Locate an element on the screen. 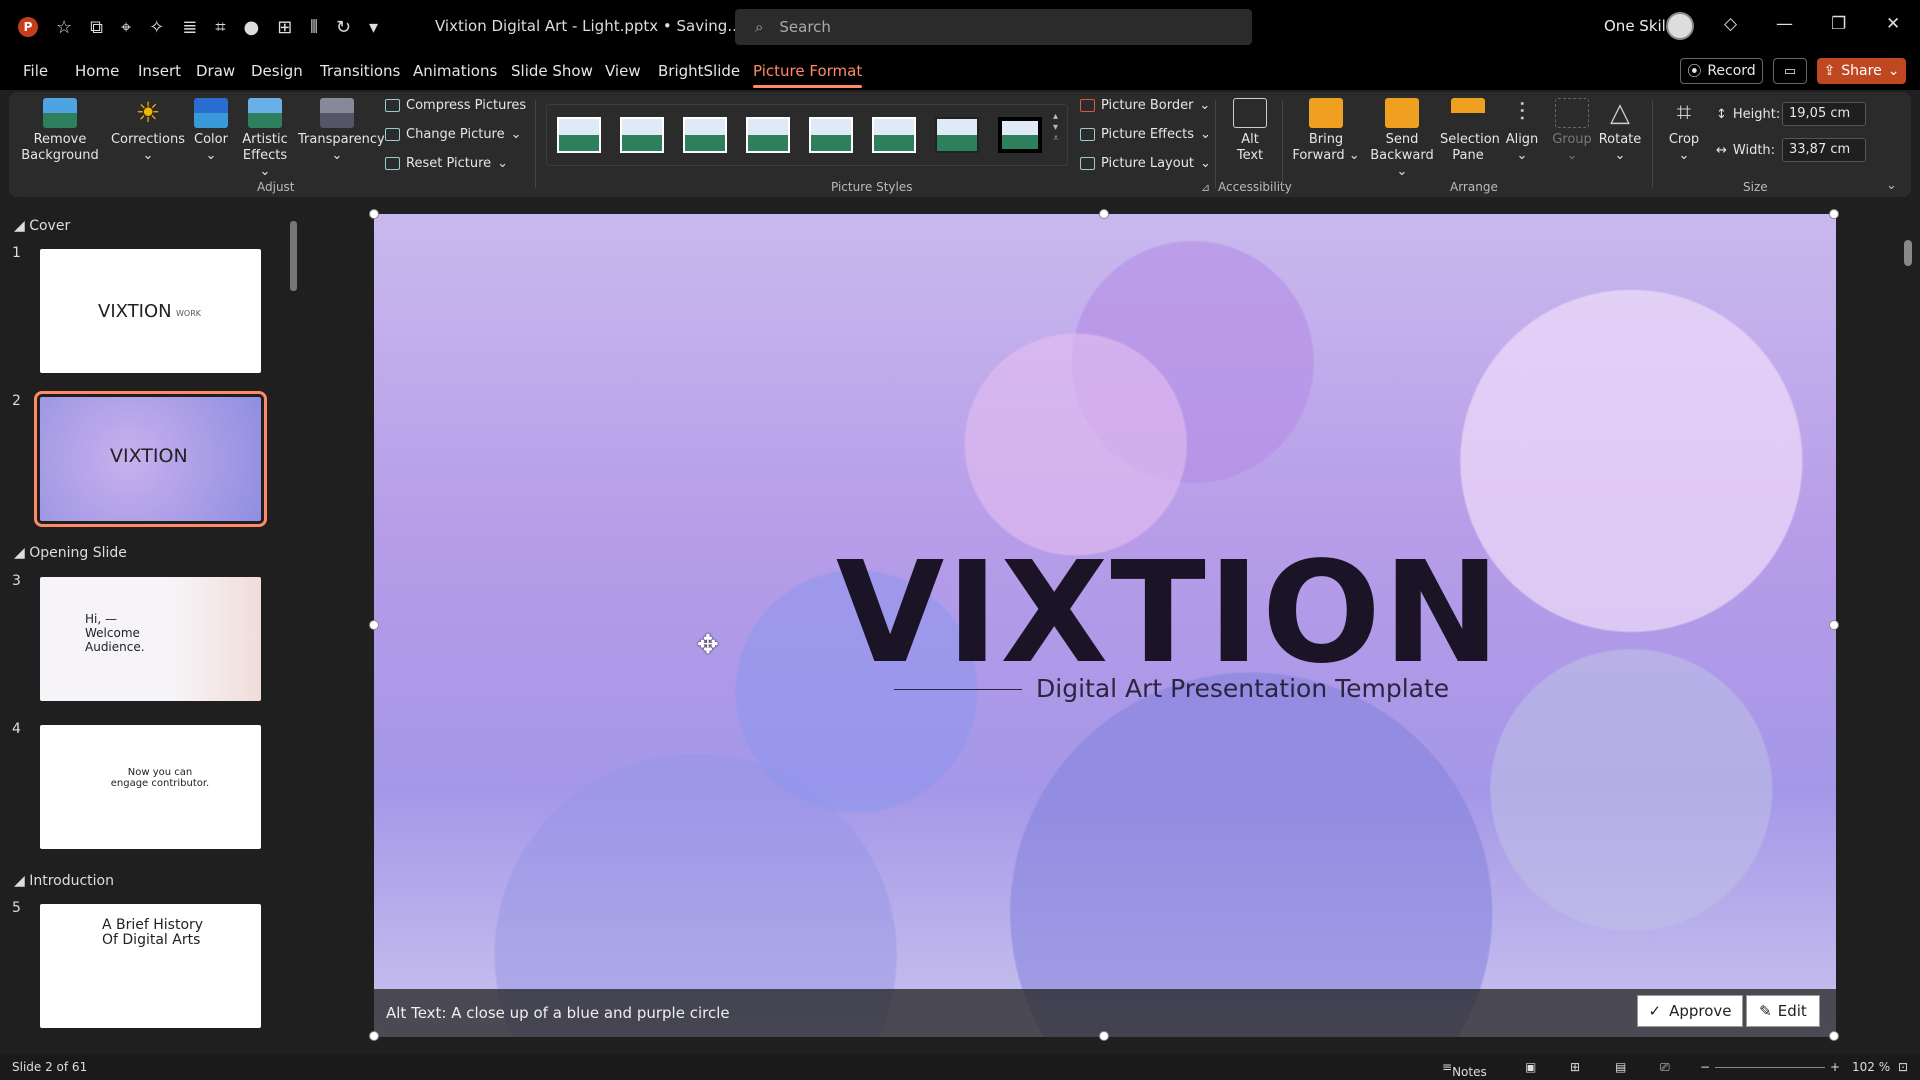 The width and height of the screenshot is (1920, 1080). tab-draw: Draw is located at coordinates (215, 71).